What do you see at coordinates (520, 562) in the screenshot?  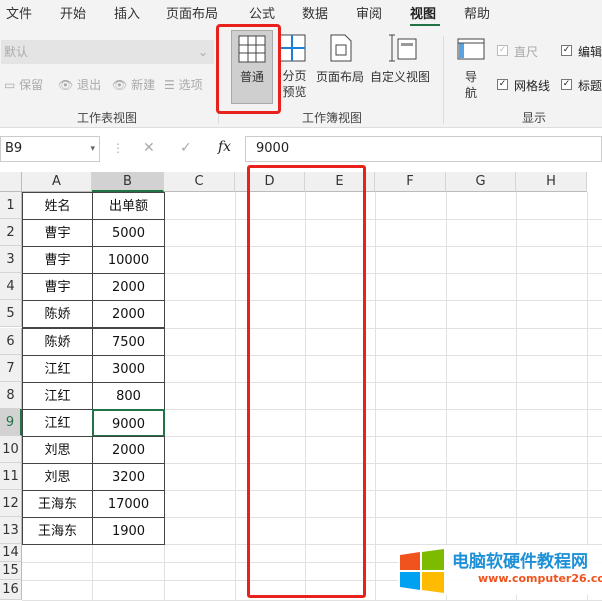 I see `watermark-title: 电脑软硬件教程网` at bounding box center [520, 562].